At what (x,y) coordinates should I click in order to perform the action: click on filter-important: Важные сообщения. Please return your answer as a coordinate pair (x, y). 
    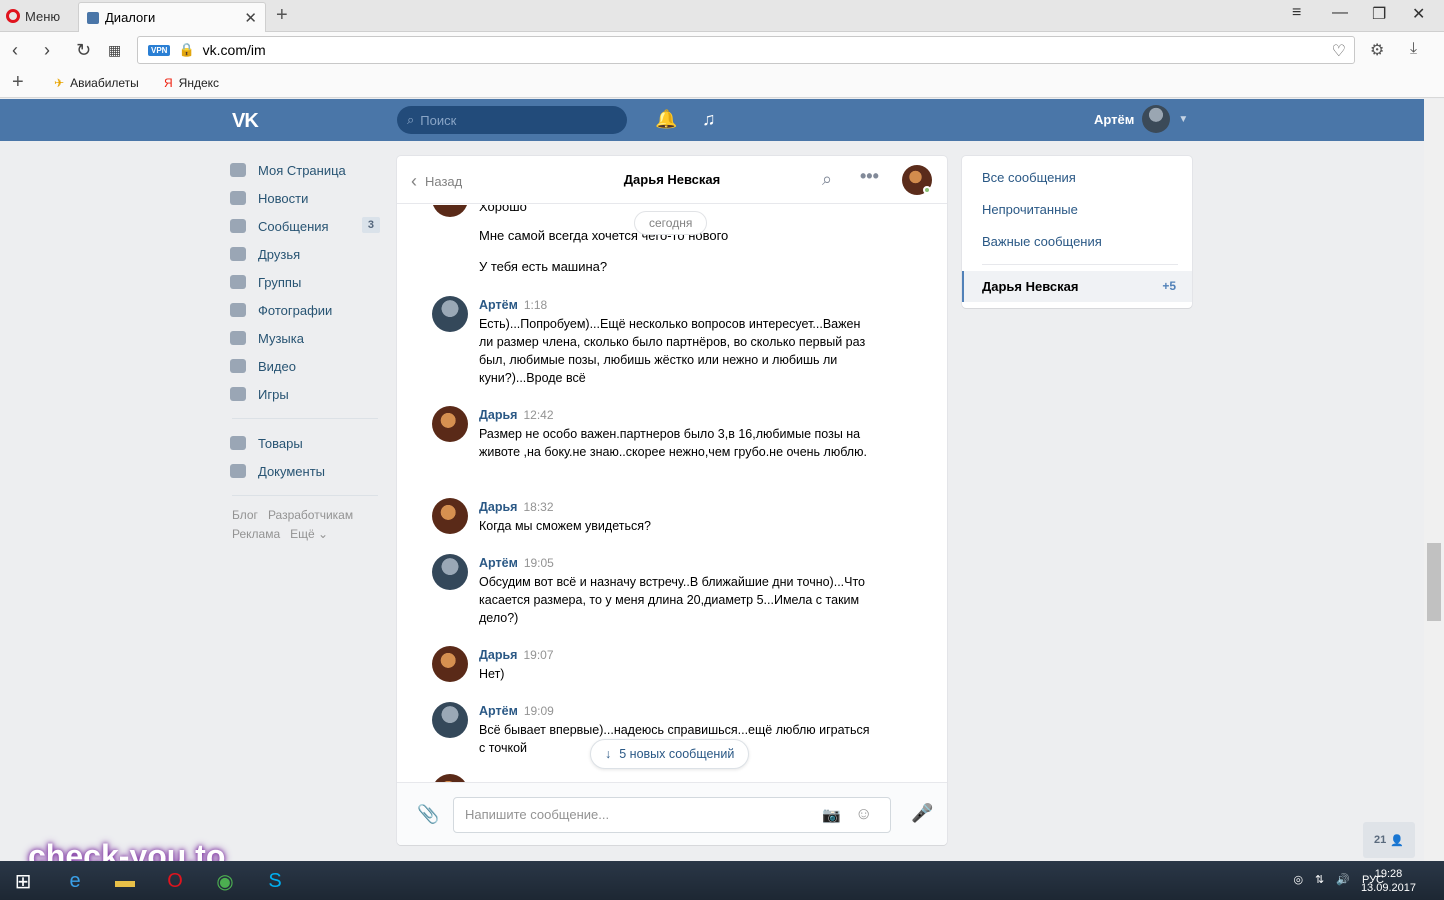
    Looking at the image, I should click on (1042, 241).